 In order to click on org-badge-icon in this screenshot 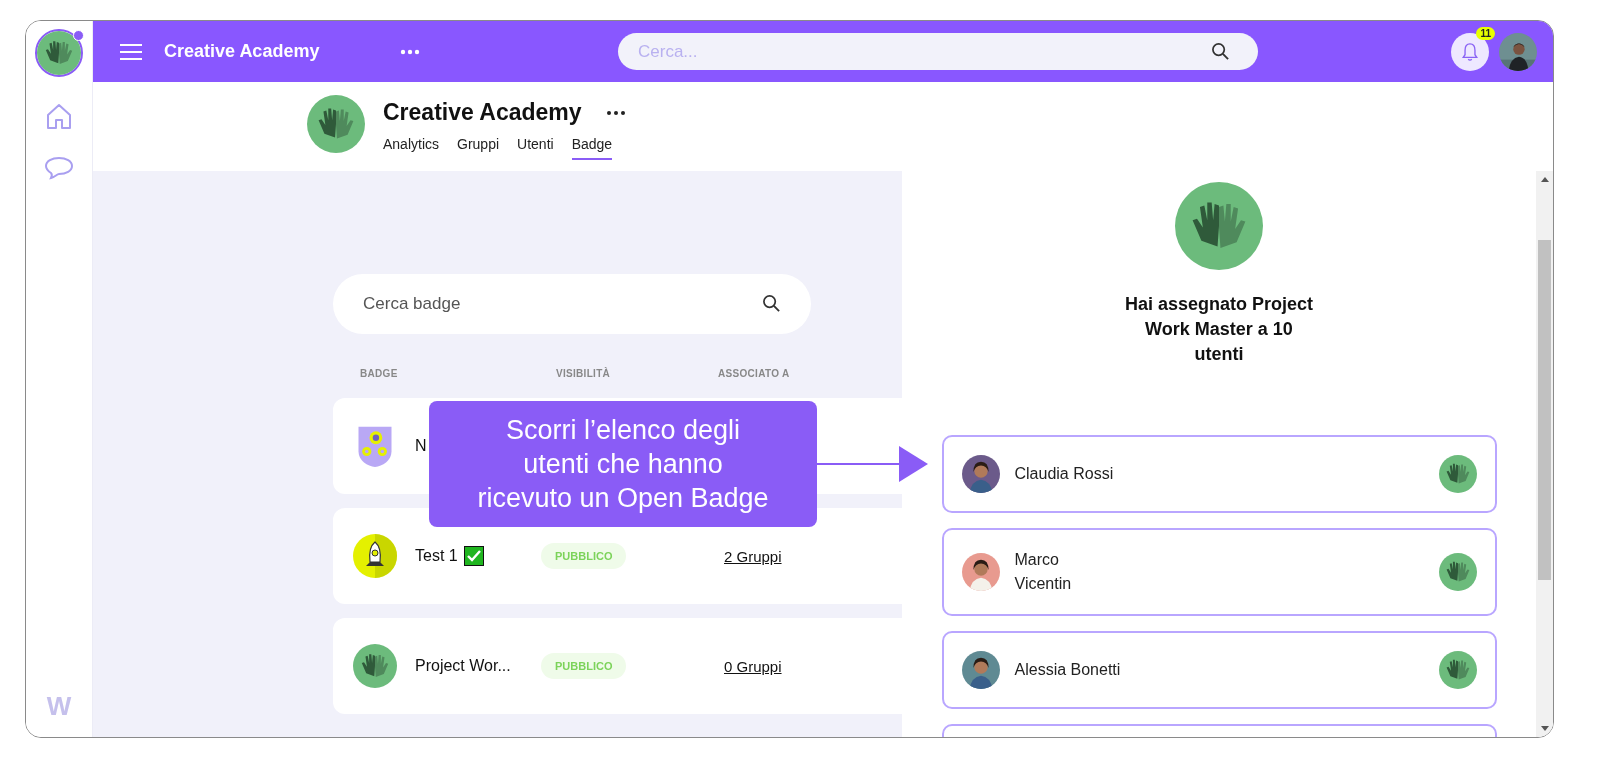, I will do `click(336, 124)`.